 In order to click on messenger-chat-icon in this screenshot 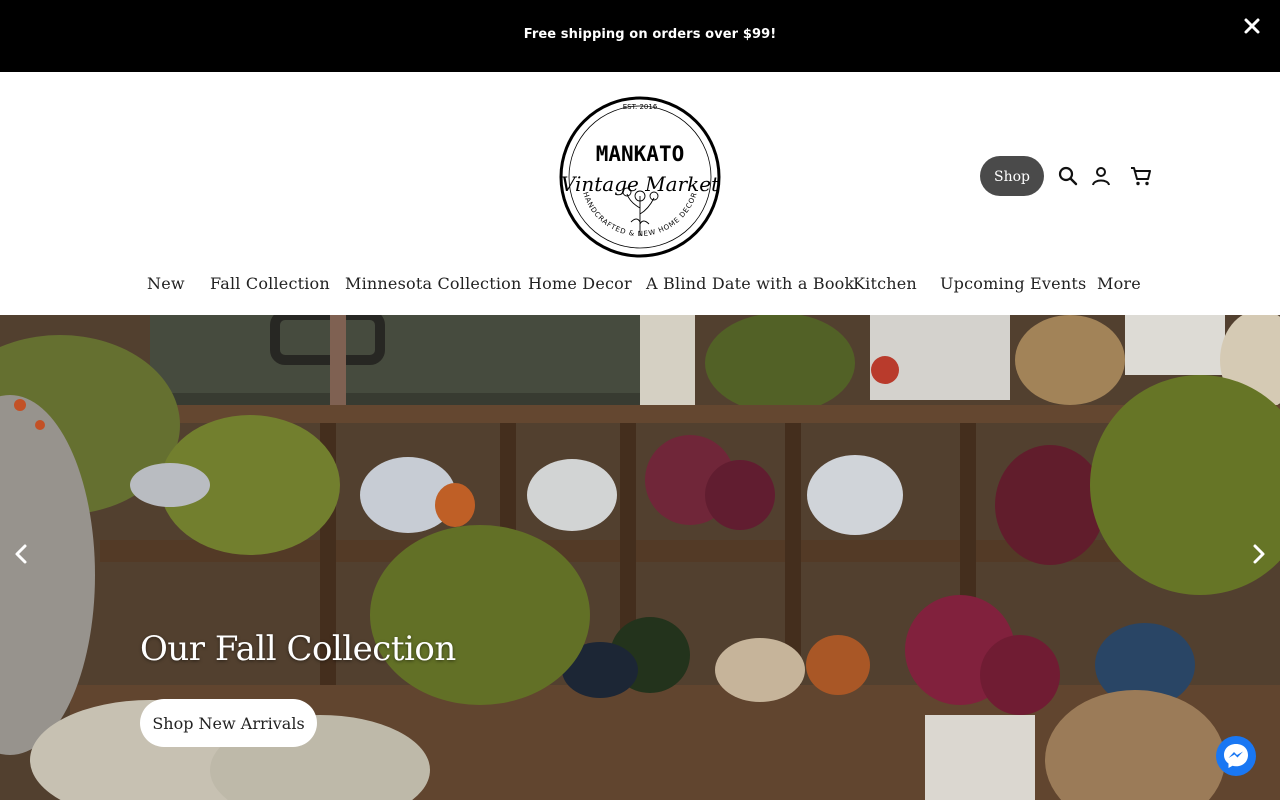, I will do `click(1236, 756)`.